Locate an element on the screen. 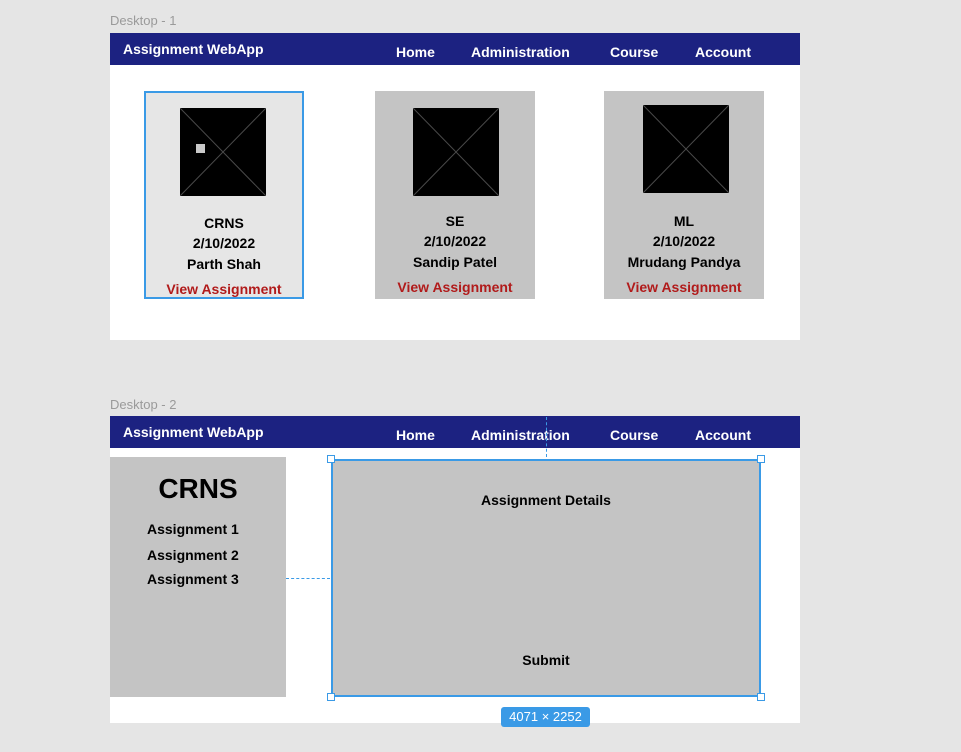 Image resolution: width=961 pixels, height=752 pixels. spacing-guide-horizontal is located at coordinates (308, 578).